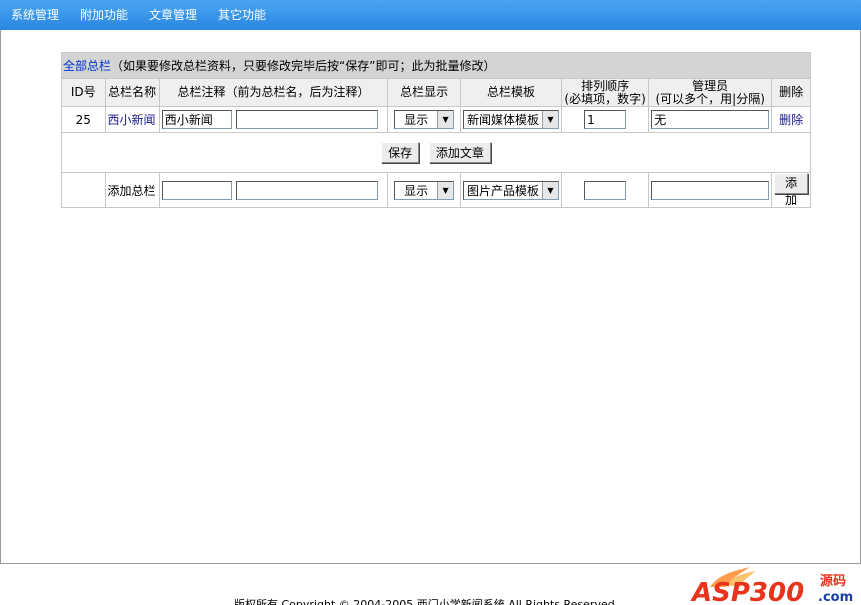 The image size is (861, 605). What do you see at coordinates (747, 591) in the screenshot?
I see `logo-brand: ASP300` at bounding box center [747, 591].